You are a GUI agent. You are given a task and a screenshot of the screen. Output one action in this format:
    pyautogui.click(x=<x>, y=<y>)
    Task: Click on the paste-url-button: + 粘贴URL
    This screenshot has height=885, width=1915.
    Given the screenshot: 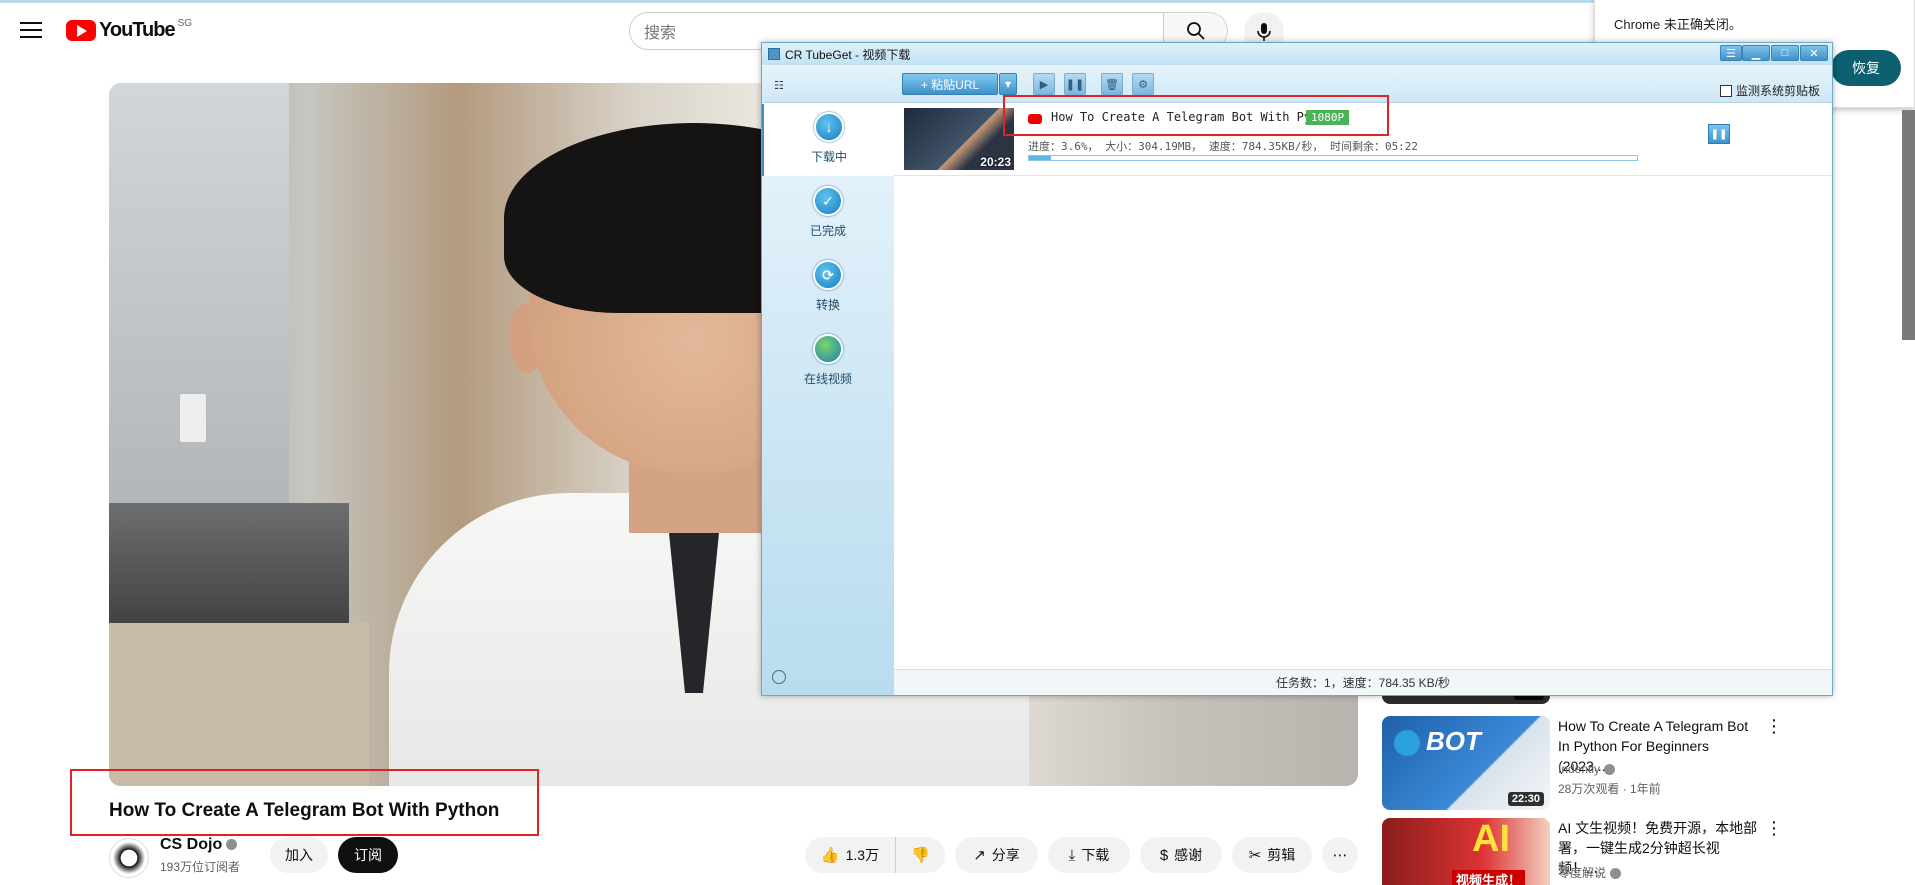 What is the action you would take?
    pyautogui.click(x=950, y=84)
    